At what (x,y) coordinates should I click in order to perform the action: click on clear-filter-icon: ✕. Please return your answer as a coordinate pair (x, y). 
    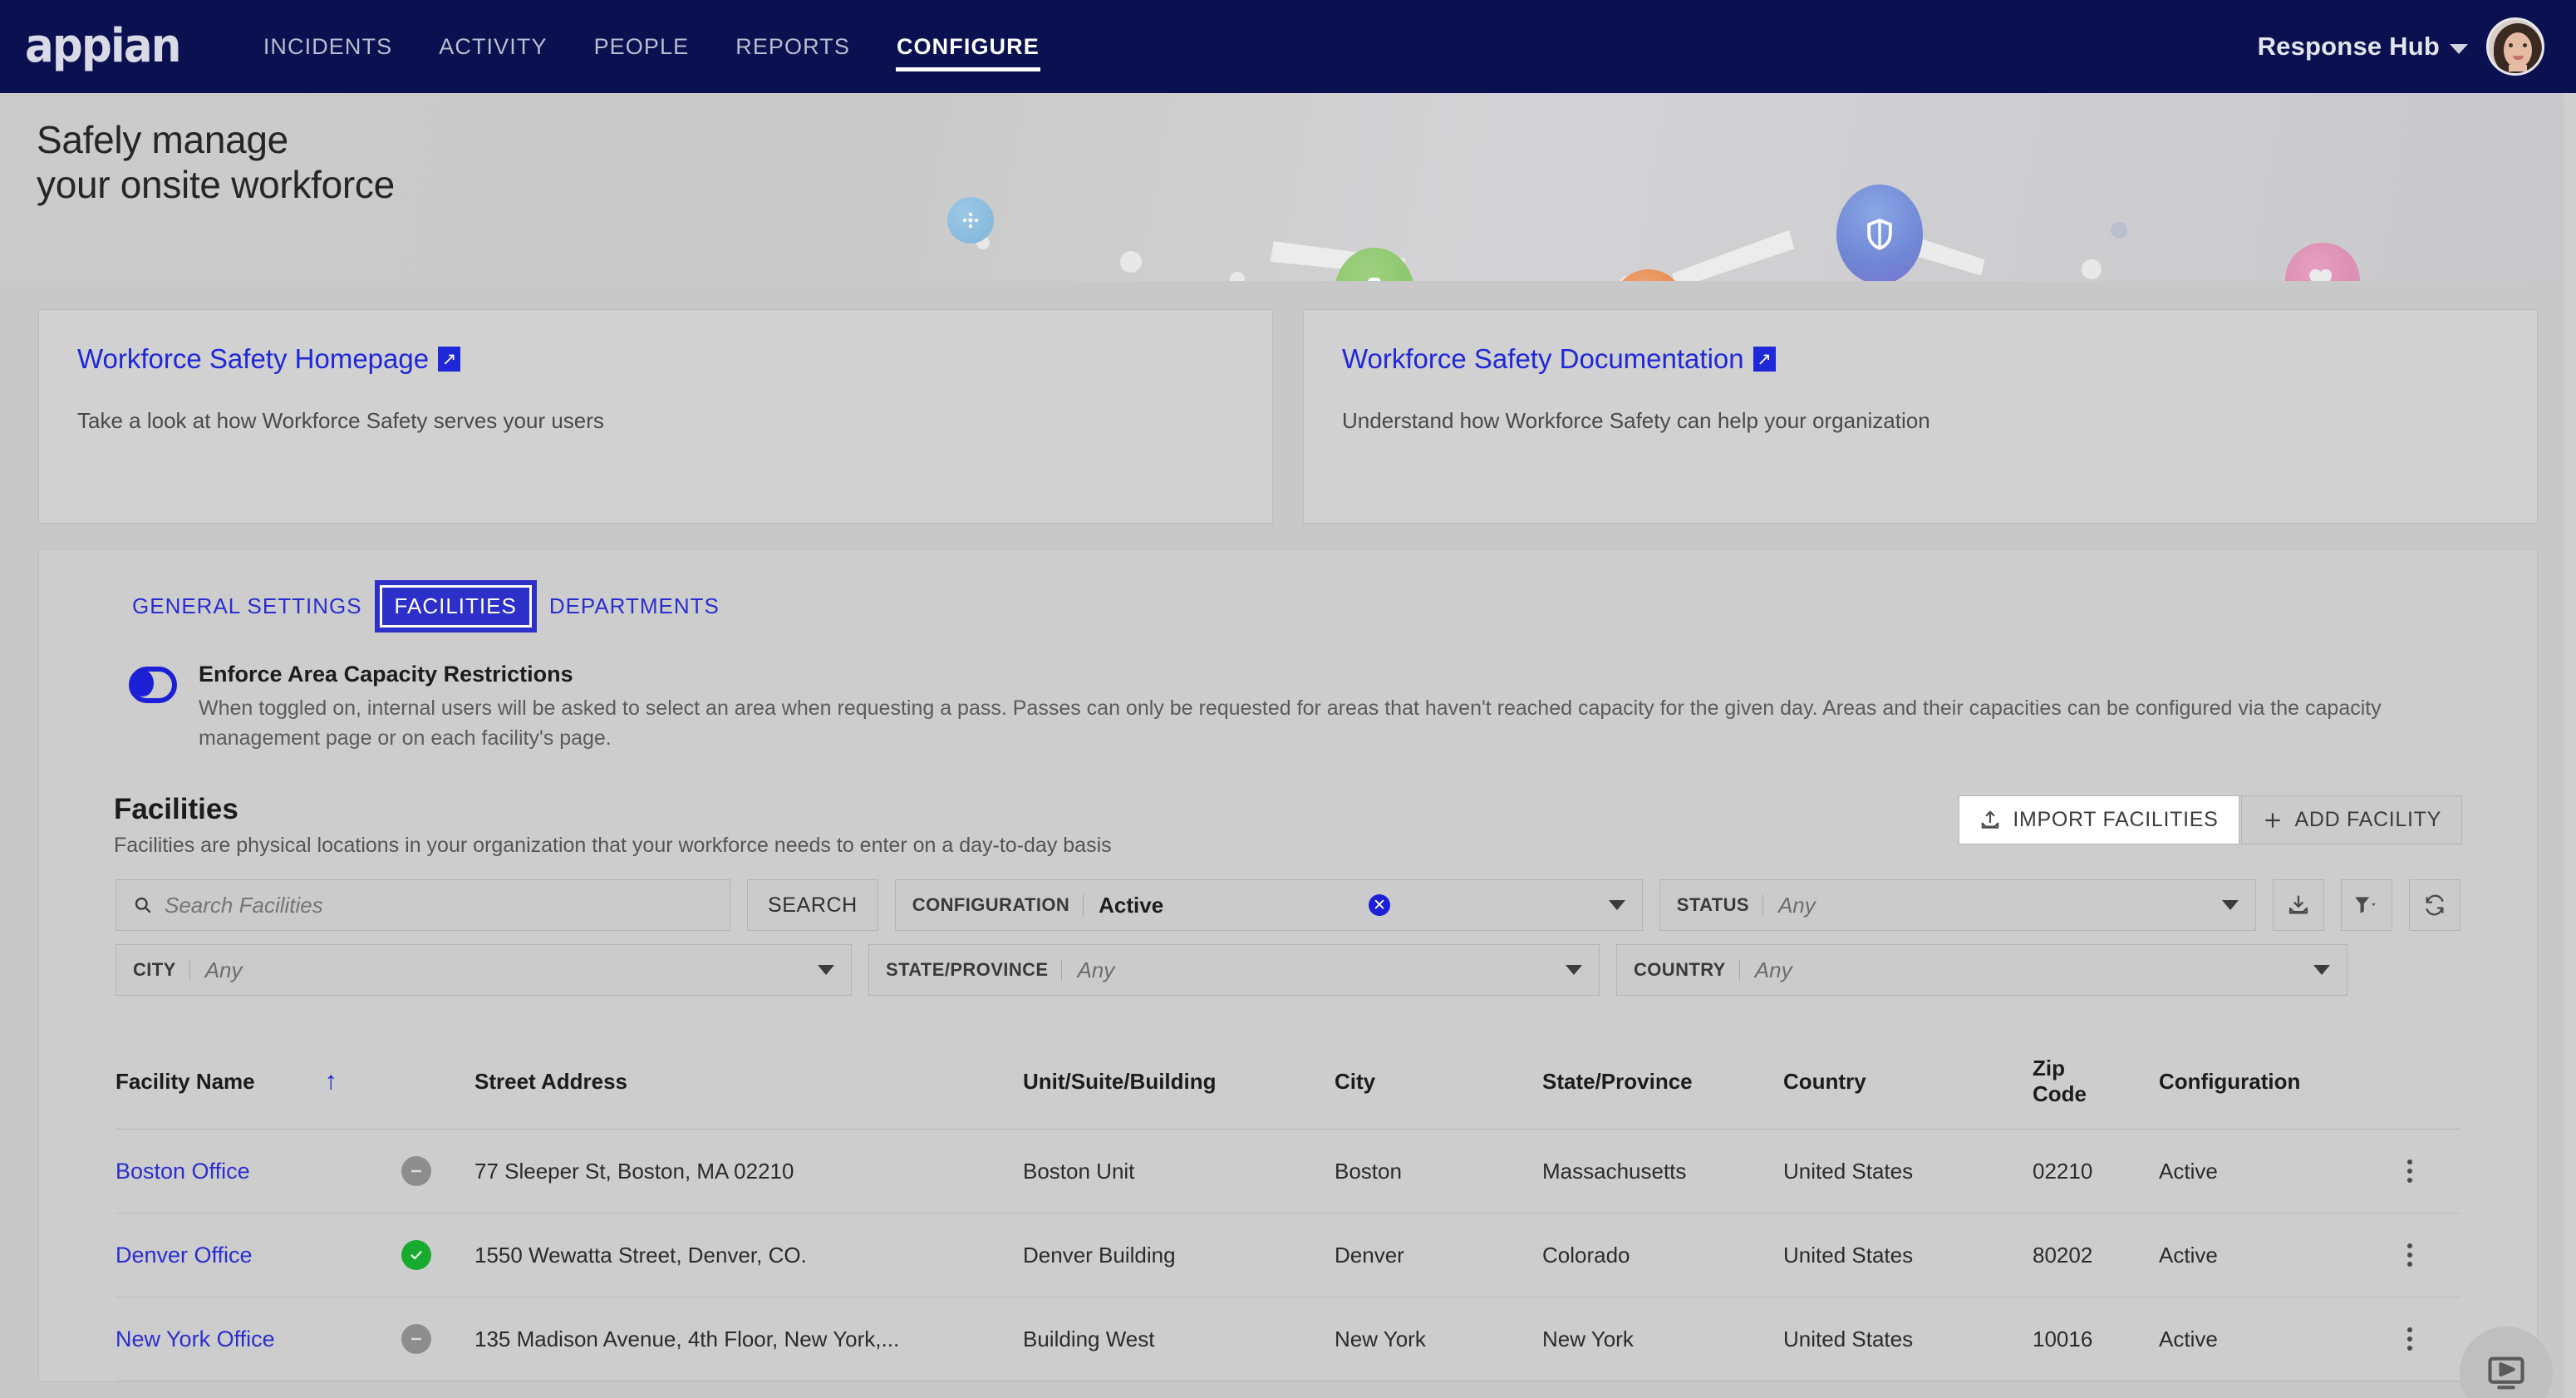
    Looking at the image, I should click on (1379, 905).